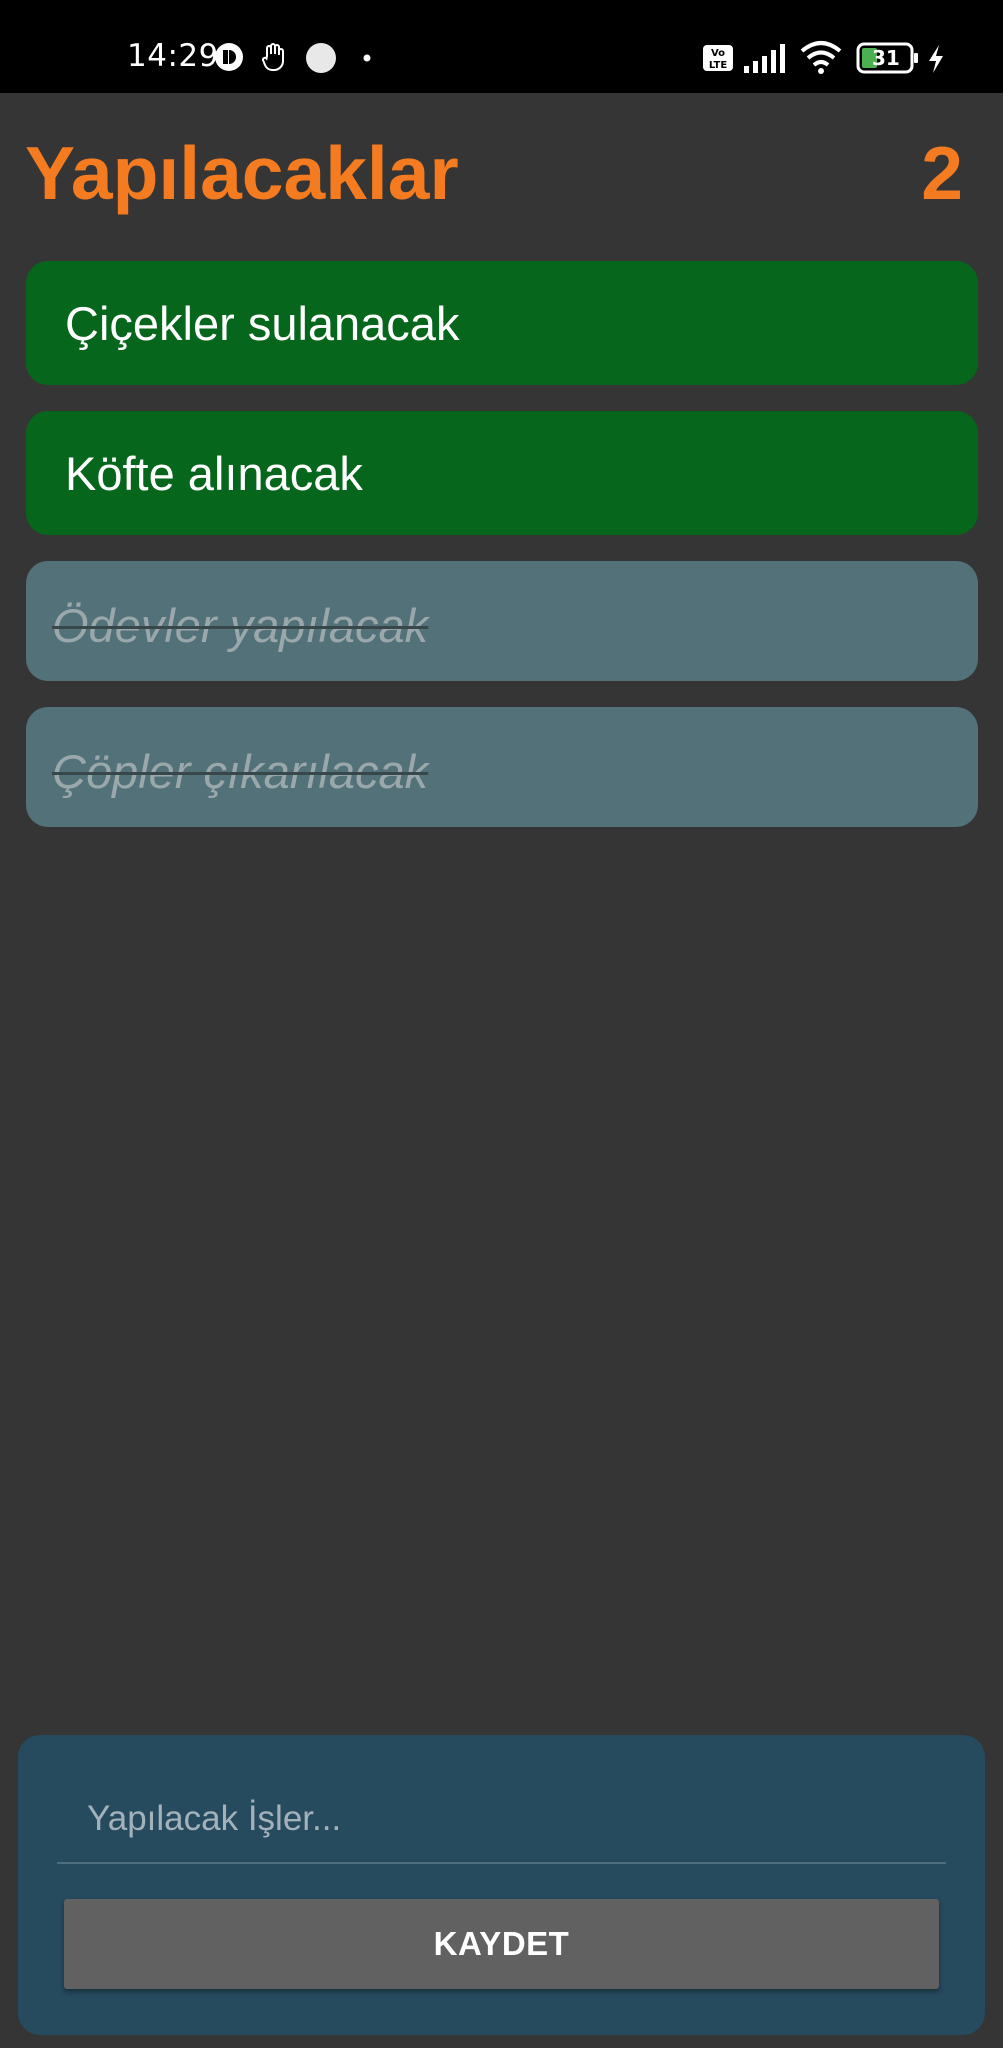 The height and width of the screenshot is (2048, 1003). What do you see at coordinates (229, 57) in the screenshot?
I see `notification-app-icon` at bounding box center [229, 57].